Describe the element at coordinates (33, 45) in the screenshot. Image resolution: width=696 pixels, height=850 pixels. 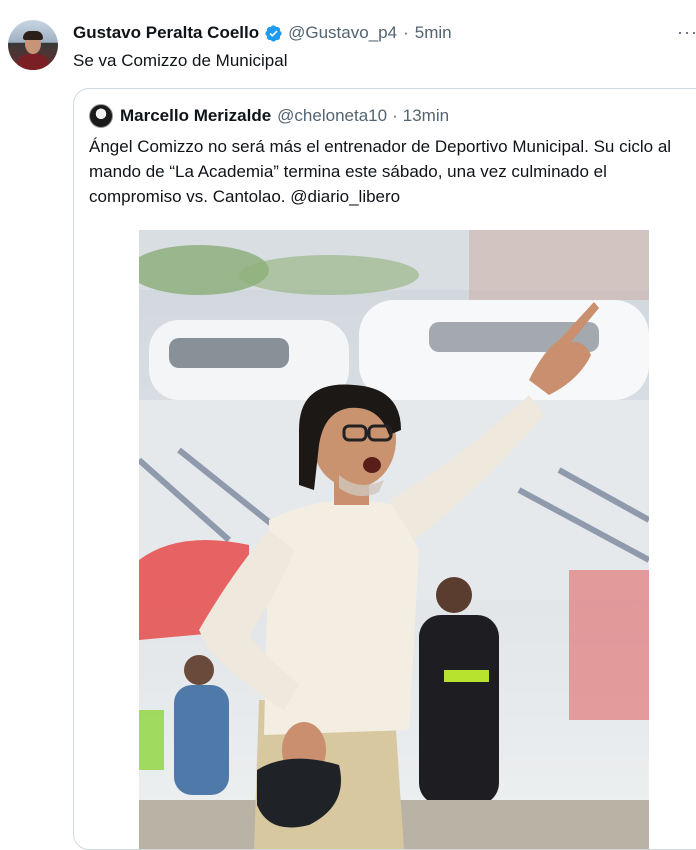
I see `author-avatar` at that location.